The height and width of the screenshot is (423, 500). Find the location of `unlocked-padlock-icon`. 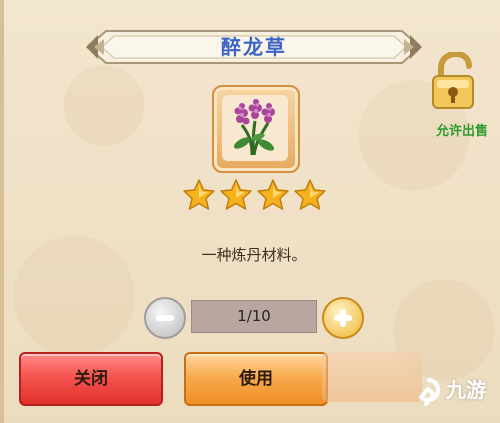

unlocked-padlock-icon is located at coordinates (453, 79).